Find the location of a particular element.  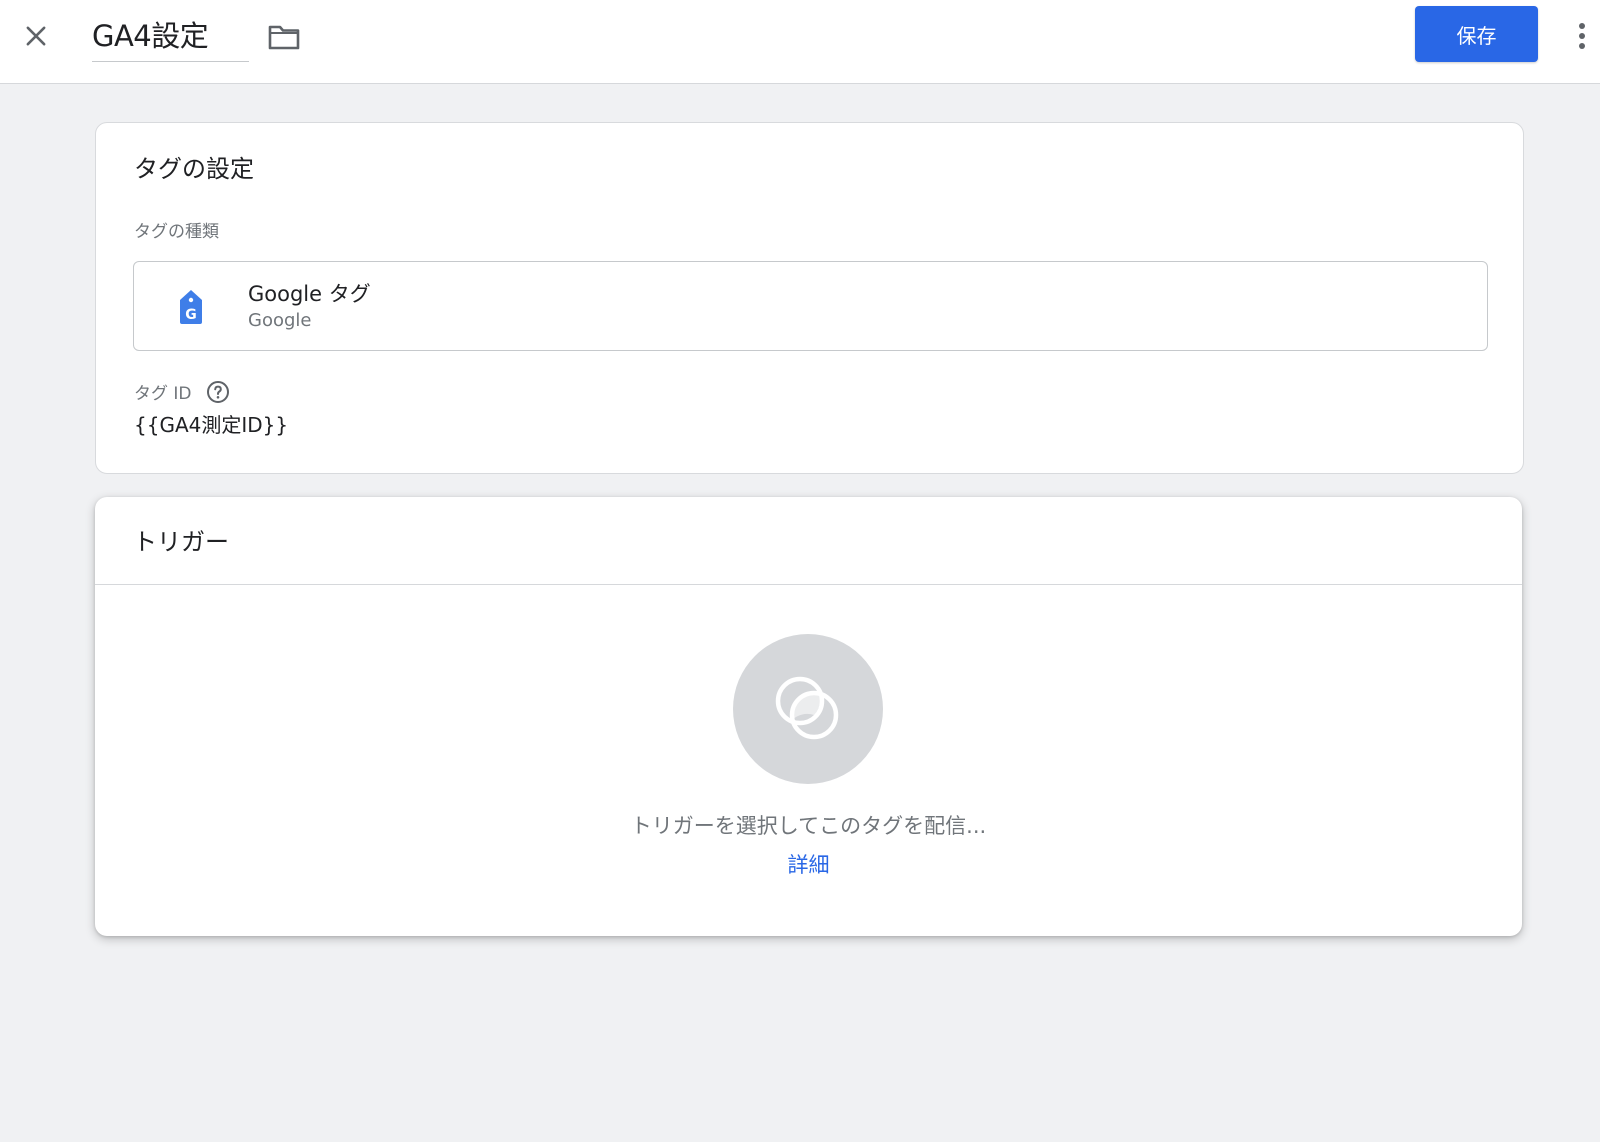

tag-type-selector: G Google タグ Google is located at coordinates (810, 306).